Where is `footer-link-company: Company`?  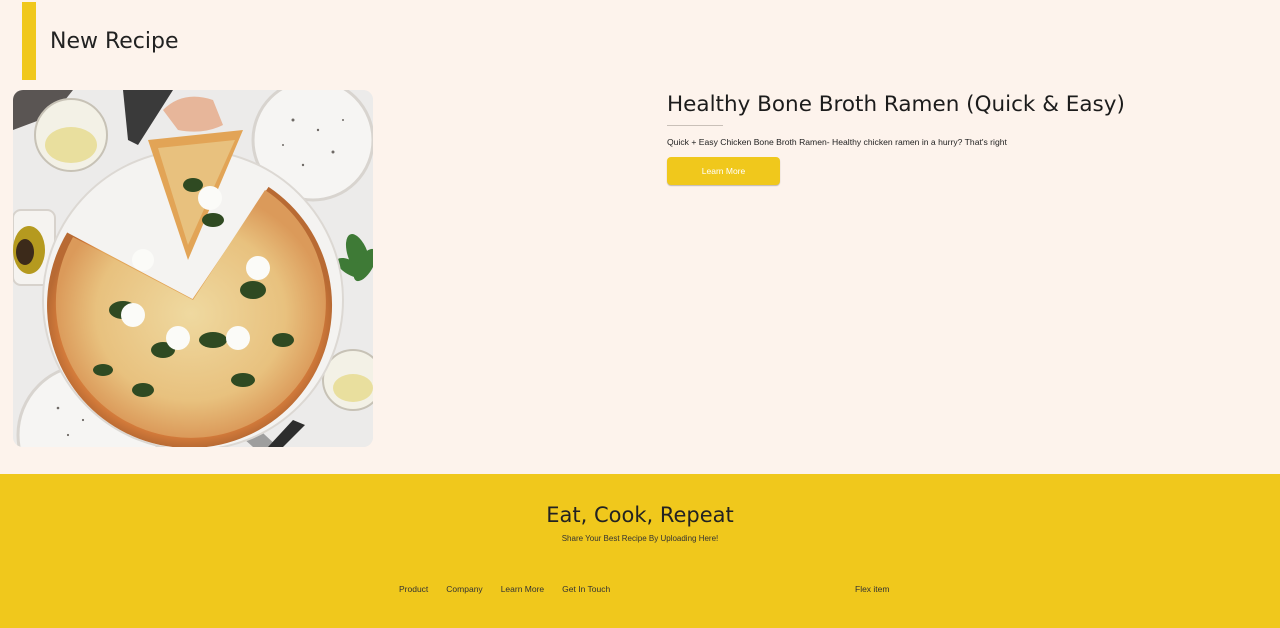
footer-link-company: Company is located at coordinates (464, 589).